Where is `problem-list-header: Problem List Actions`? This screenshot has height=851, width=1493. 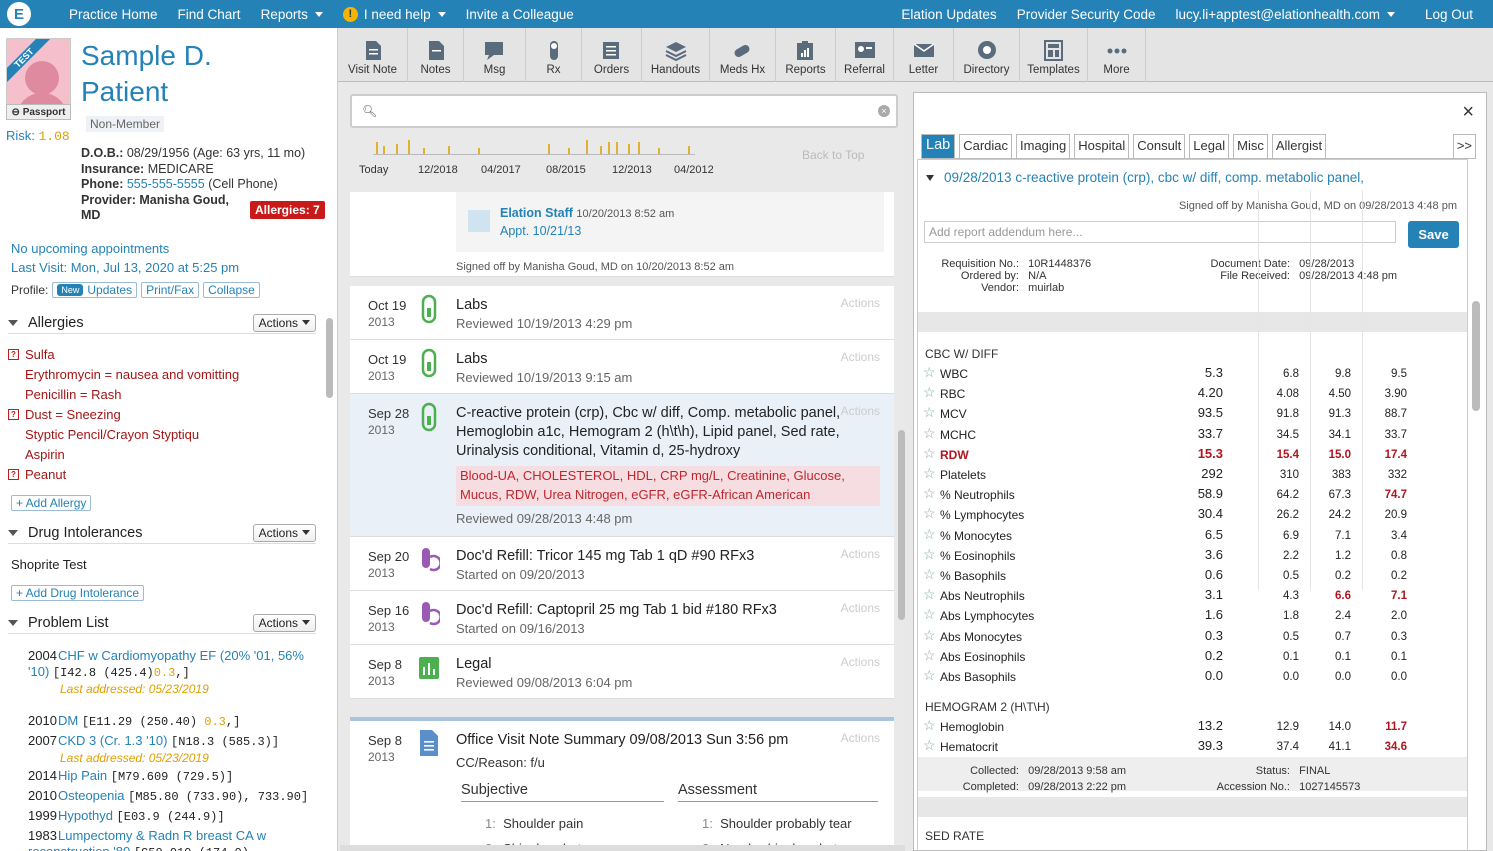
problem-list-header: Problem List Actions is located at coordinates (162, 623).